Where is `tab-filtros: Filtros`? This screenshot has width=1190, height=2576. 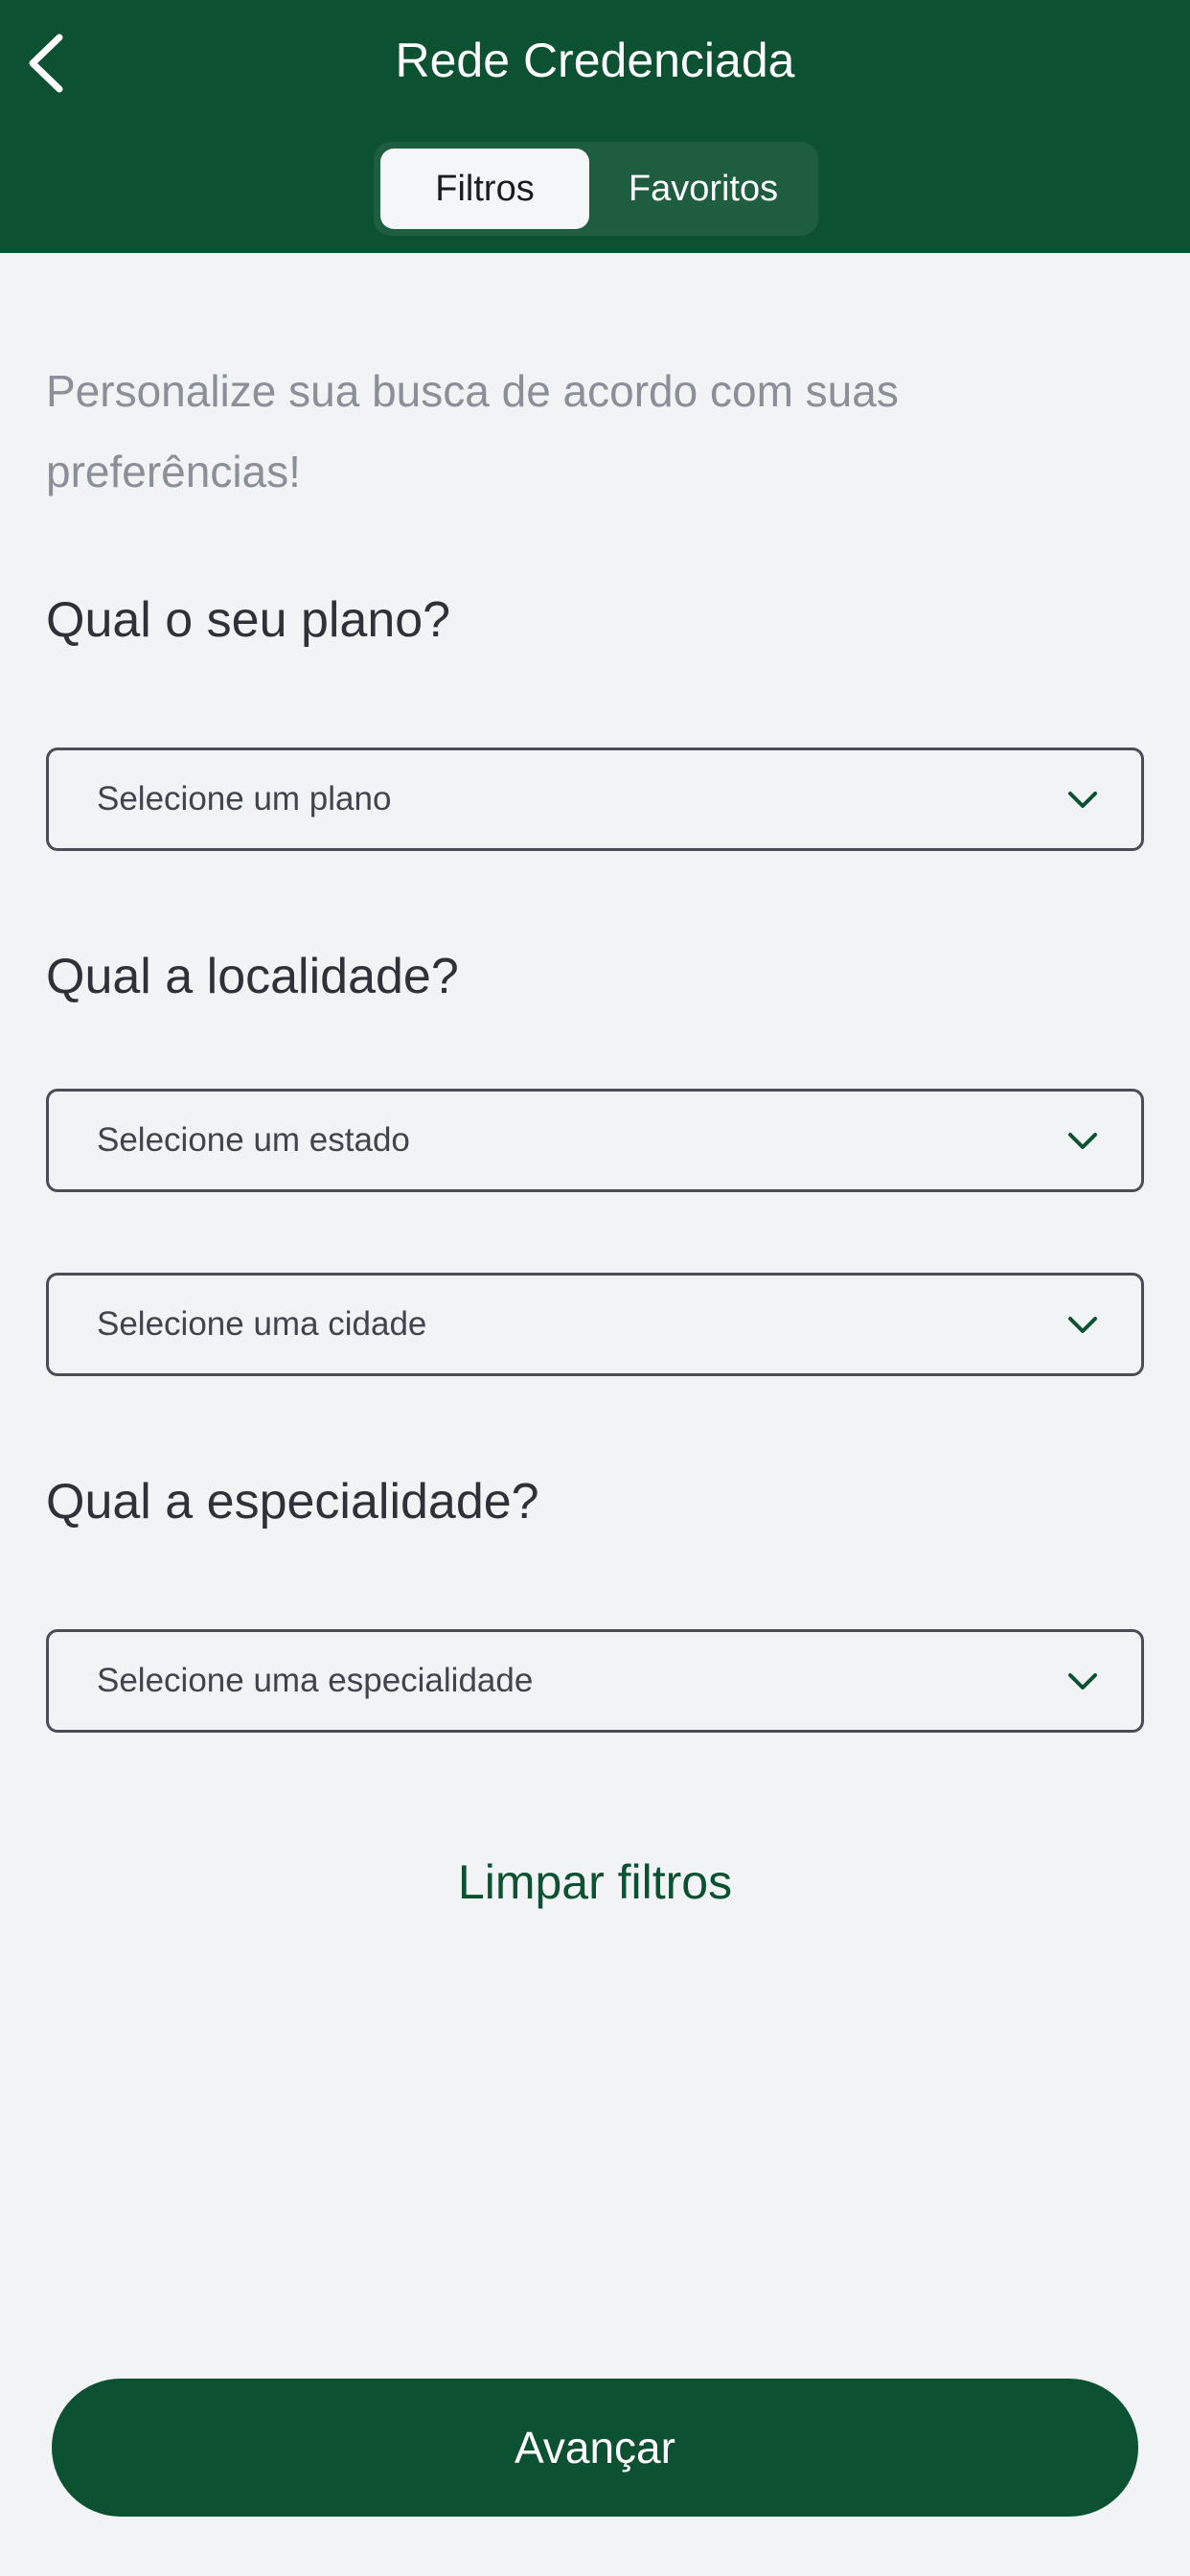 tab-filtros: Filtros is located at coordinates (484, 189).